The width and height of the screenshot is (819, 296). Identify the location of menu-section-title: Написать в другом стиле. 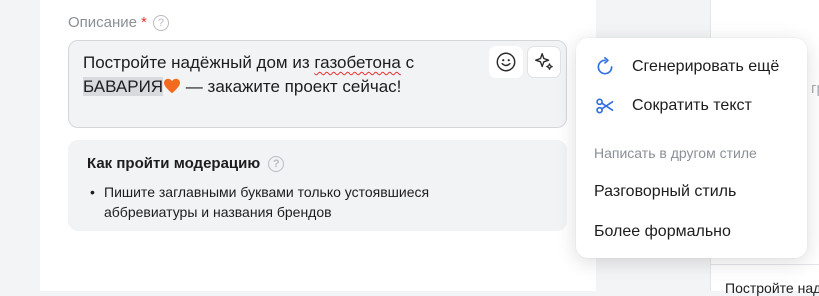
(675, 153).